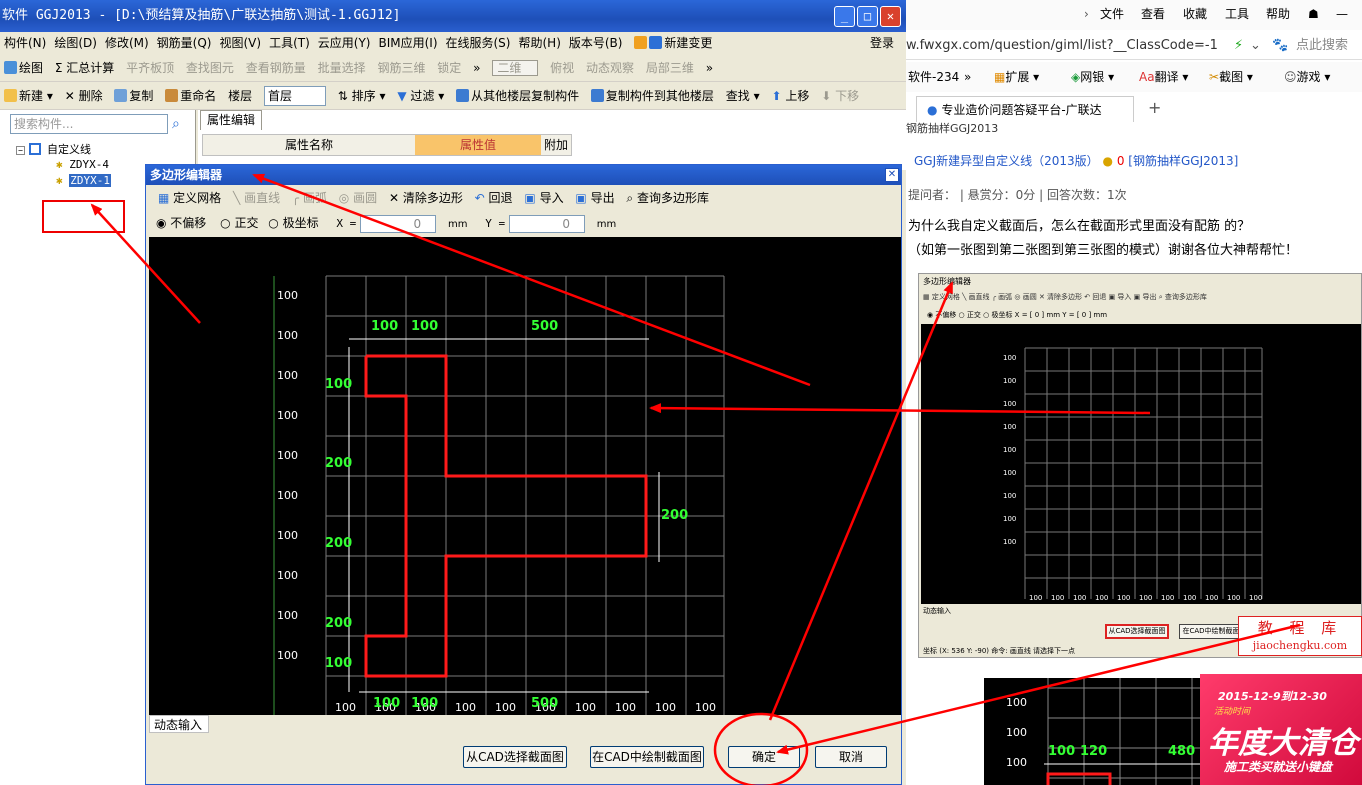 The height and width of the screenshot is (785, 1362). Describe the element at coordinates (449, 68) in the screenshot. I see `lock-button: 锁定` at that location.